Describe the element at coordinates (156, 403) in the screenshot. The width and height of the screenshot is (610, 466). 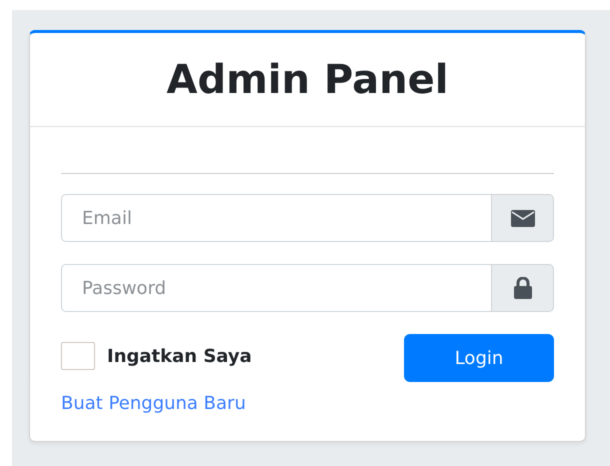
I see `register-link: Buat Pengguna Baru` at that location.